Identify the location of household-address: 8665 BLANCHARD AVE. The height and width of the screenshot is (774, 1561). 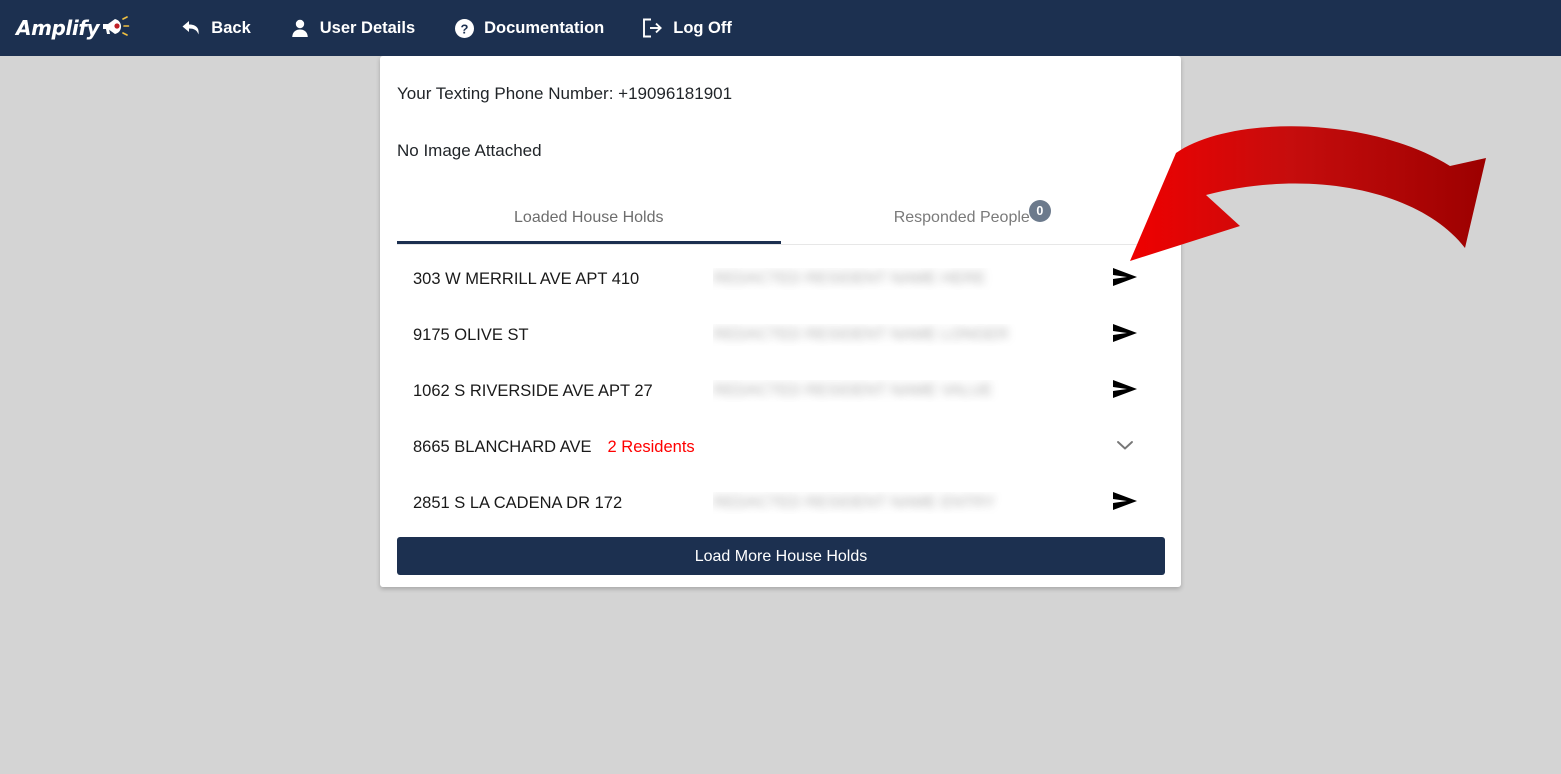
(502, 446).